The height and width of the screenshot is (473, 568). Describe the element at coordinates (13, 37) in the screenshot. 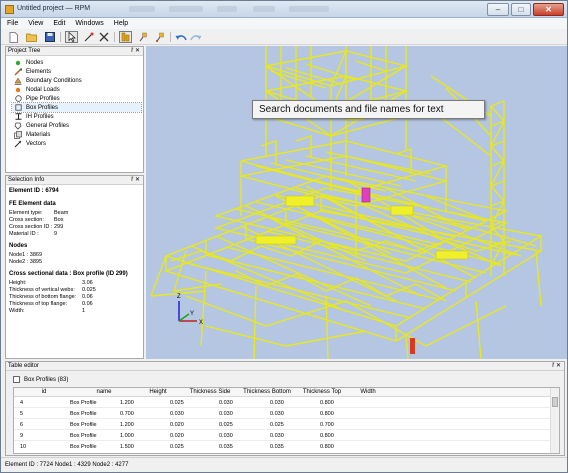

I see `new-file-button` at that location.